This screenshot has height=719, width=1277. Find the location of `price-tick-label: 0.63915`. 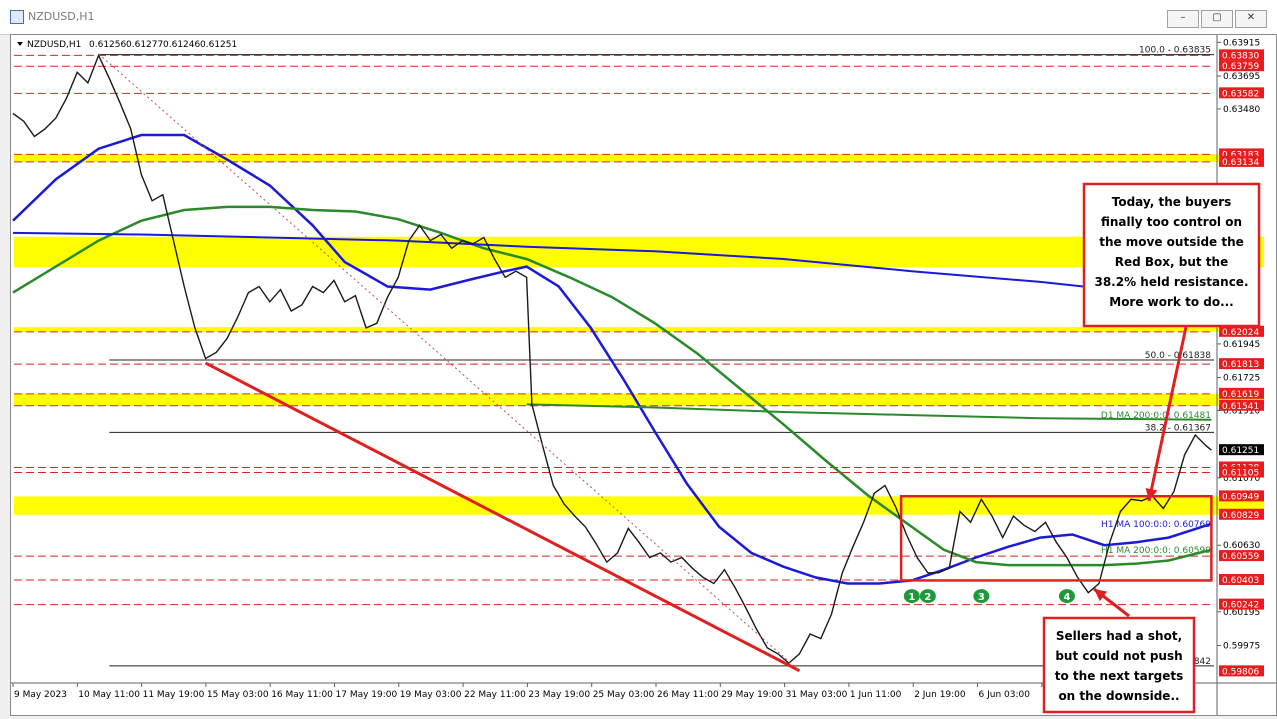

price-tick-label: 0.63915 is located at coordinates (1241, 43).